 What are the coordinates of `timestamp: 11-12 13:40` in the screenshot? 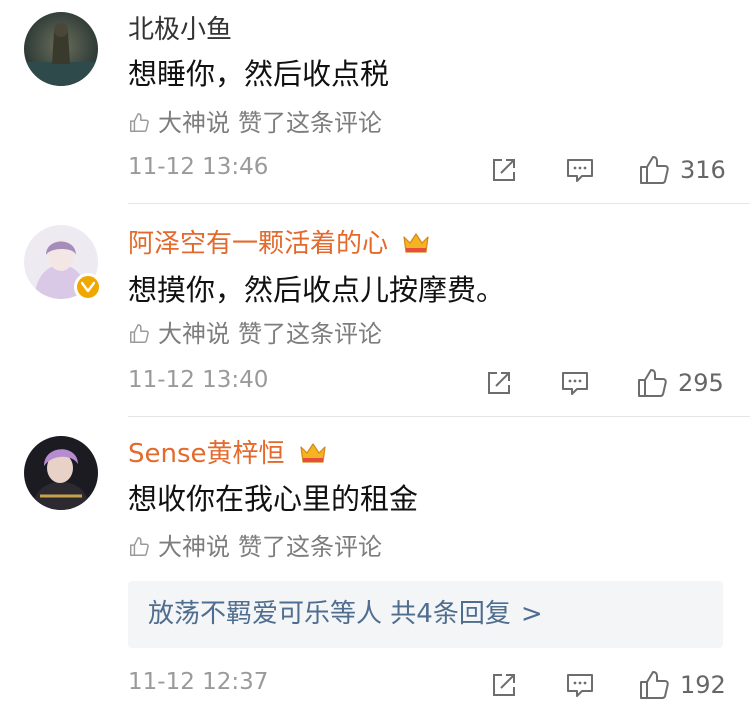 It's located at (198, 380).